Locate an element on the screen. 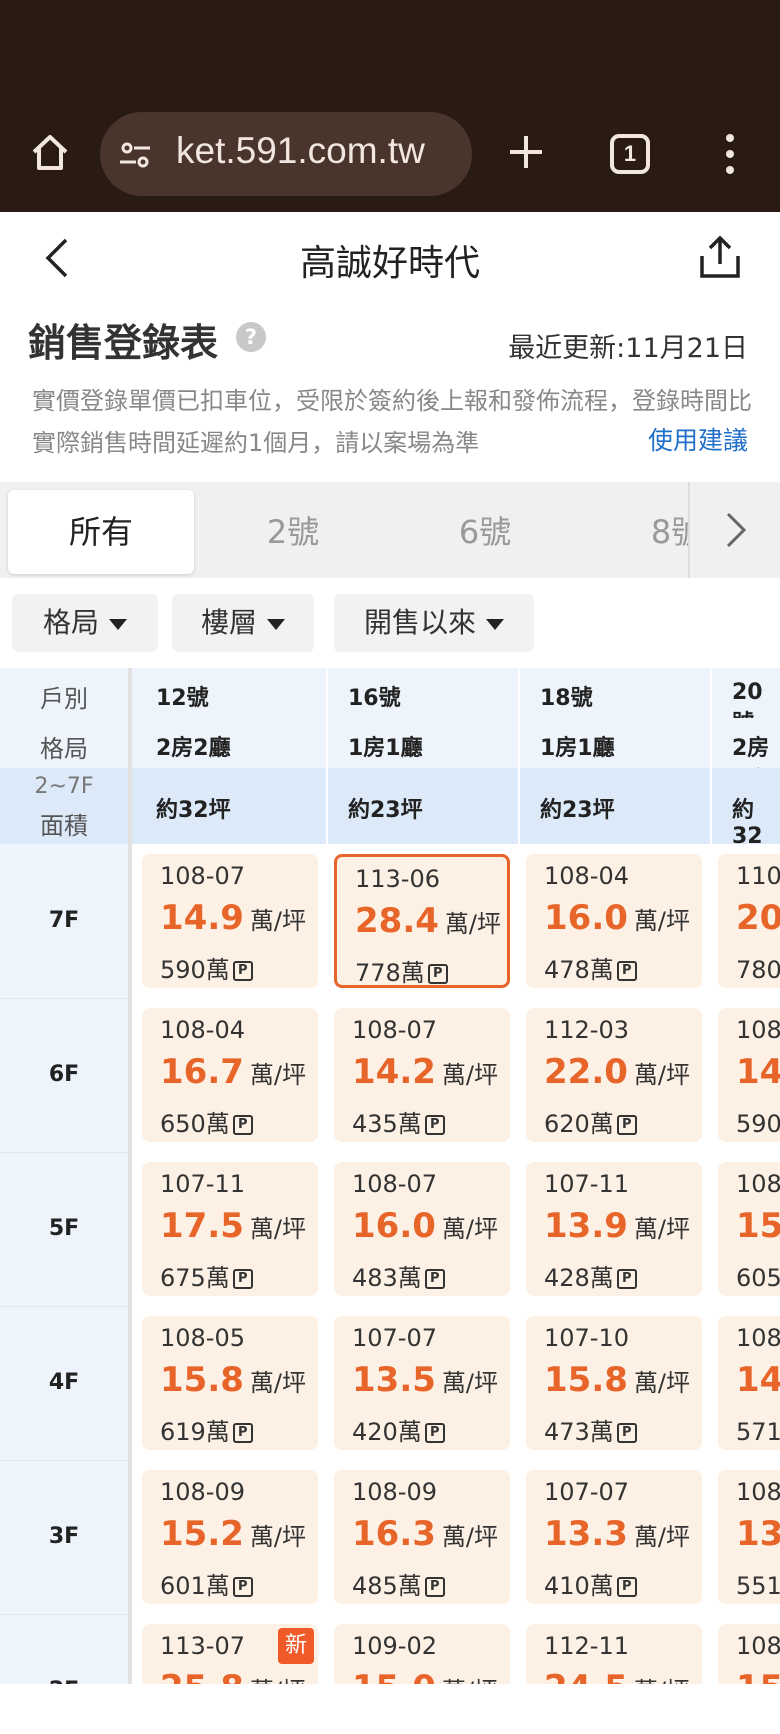 The width and height of the screenshot is (780, 1734). tab-switcher-button: 1 is located at coordinates (630, 154).